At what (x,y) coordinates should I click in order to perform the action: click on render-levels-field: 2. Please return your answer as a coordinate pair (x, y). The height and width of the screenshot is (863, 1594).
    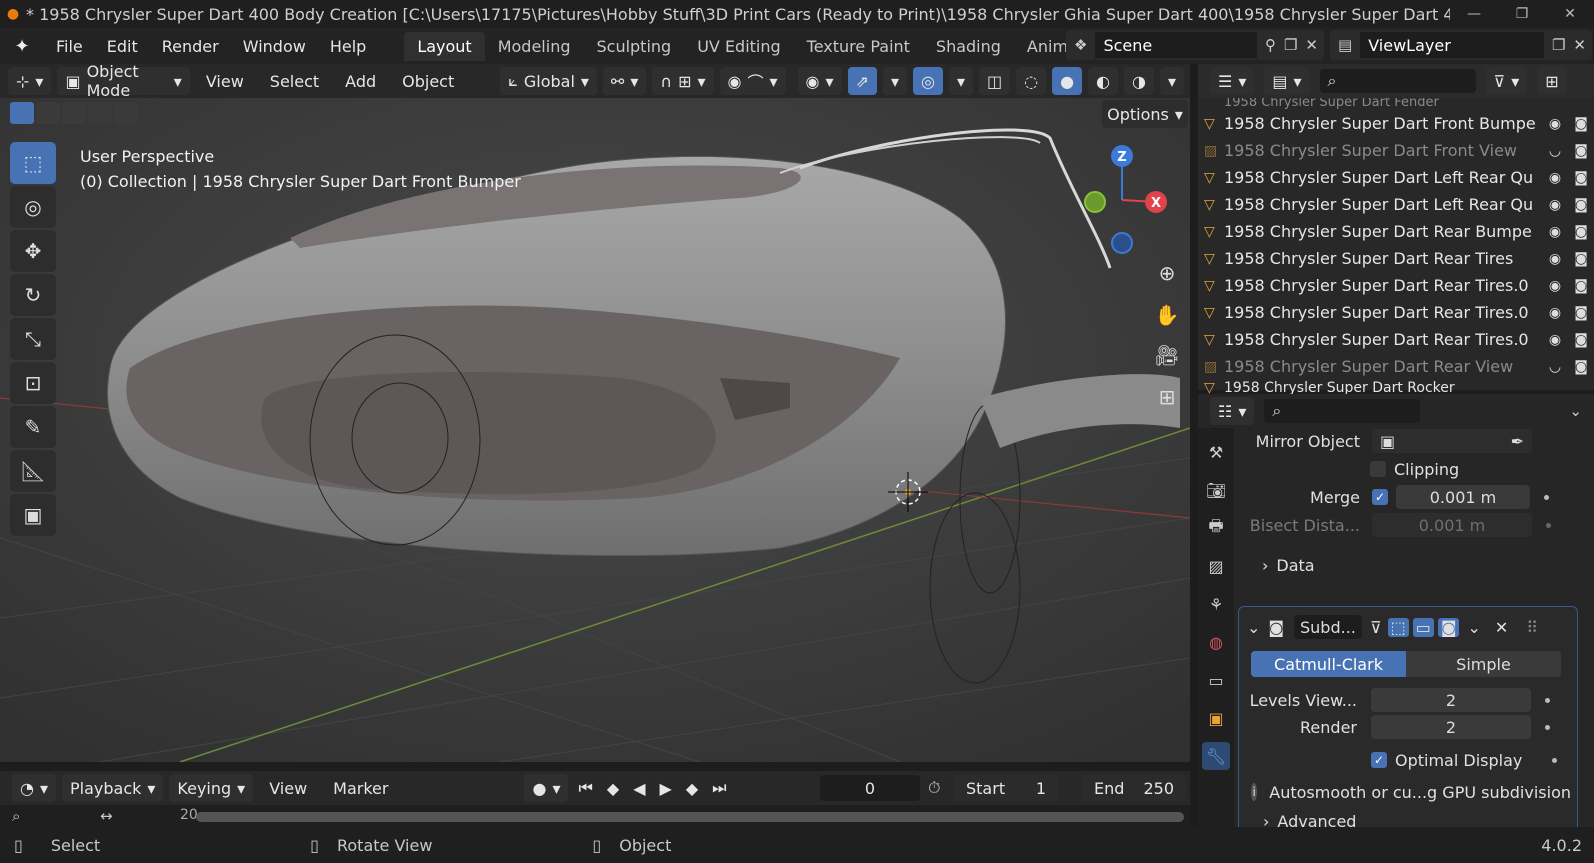
    Looking at the image, I should click on (1451, 727).